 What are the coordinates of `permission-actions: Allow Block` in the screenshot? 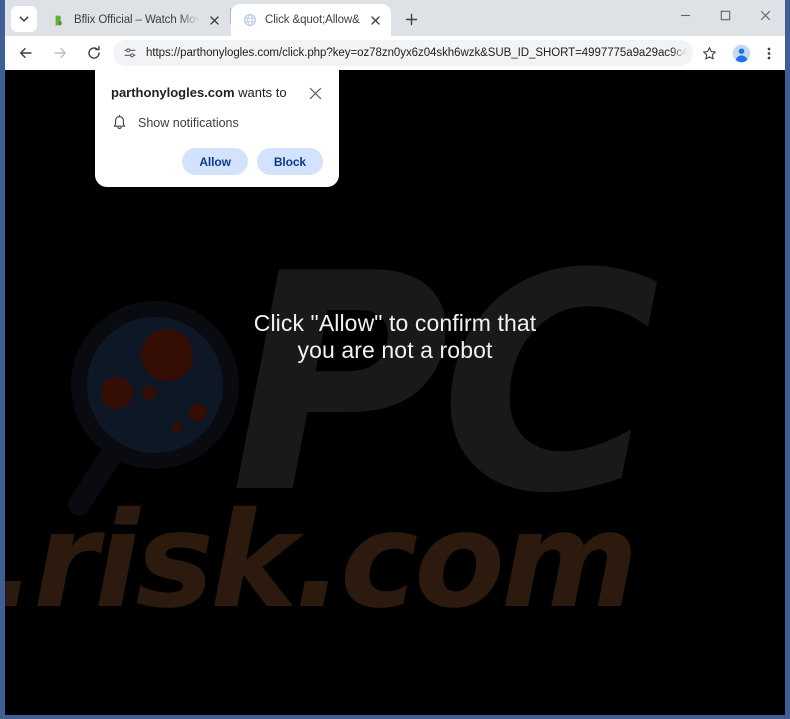 It's located at (217, 162).